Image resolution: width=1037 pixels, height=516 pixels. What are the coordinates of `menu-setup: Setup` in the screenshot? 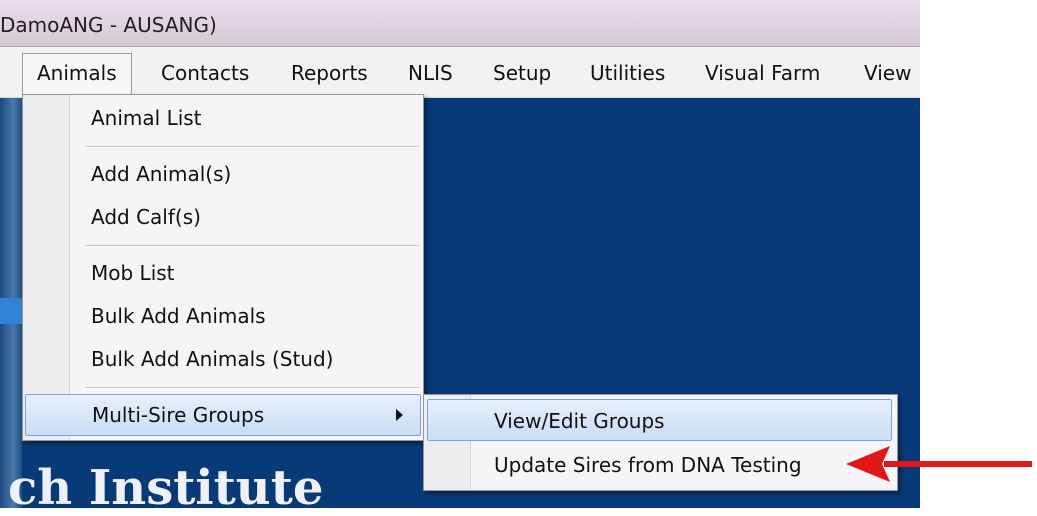 It's located at (522, 73).